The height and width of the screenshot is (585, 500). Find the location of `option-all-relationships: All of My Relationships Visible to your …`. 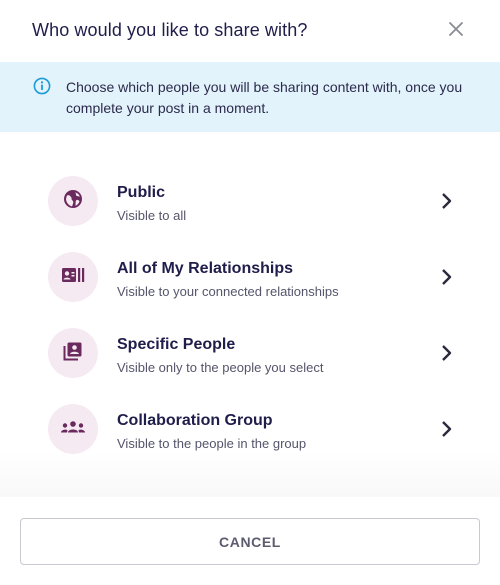

option-all-relationships: All of My Relationships Visible to your … is located at coordinates (250, 270).